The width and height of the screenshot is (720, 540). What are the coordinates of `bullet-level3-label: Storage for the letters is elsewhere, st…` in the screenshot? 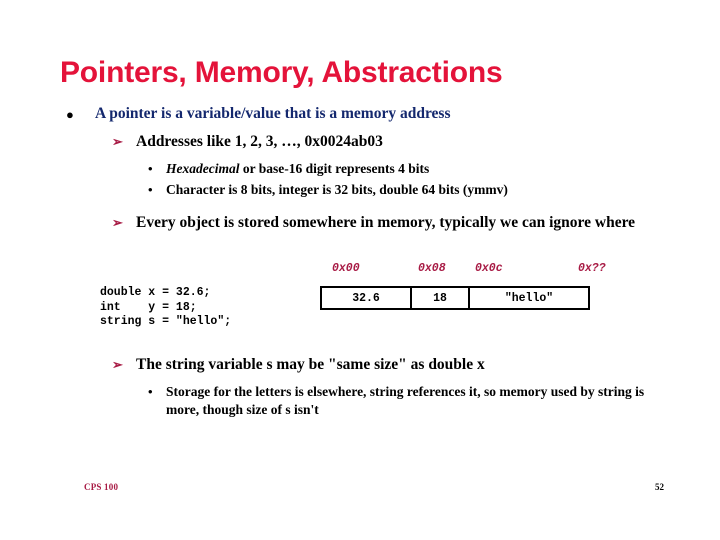 It's located at (405, 400).